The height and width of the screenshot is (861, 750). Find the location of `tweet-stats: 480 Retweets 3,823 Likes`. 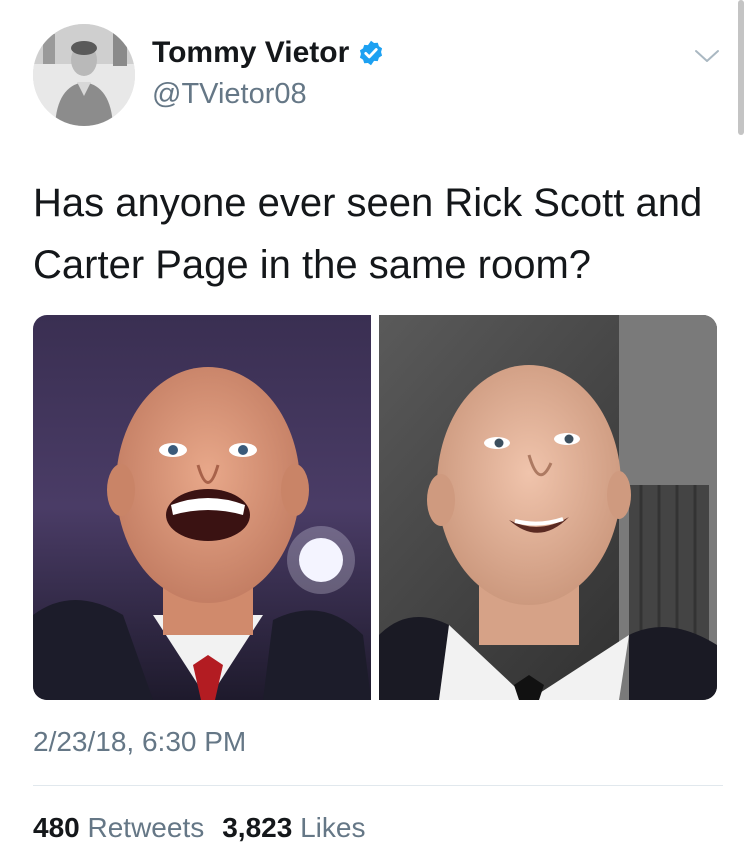

tweet-stats: 480 Retweets 3,823 Likes is located at coordinates (199, 828).